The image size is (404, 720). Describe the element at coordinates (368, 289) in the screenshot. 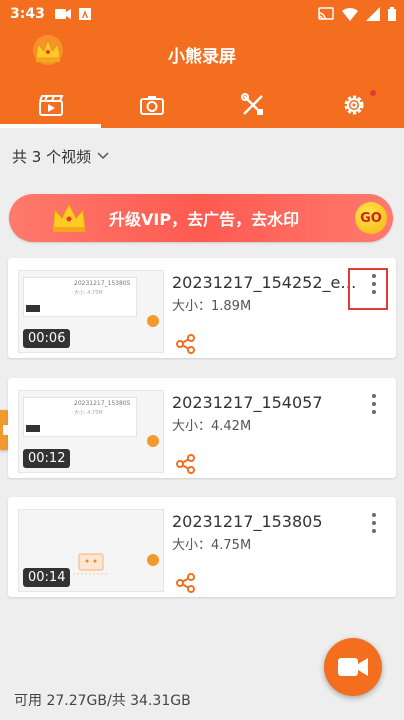

I see `highlight-box` at that location.